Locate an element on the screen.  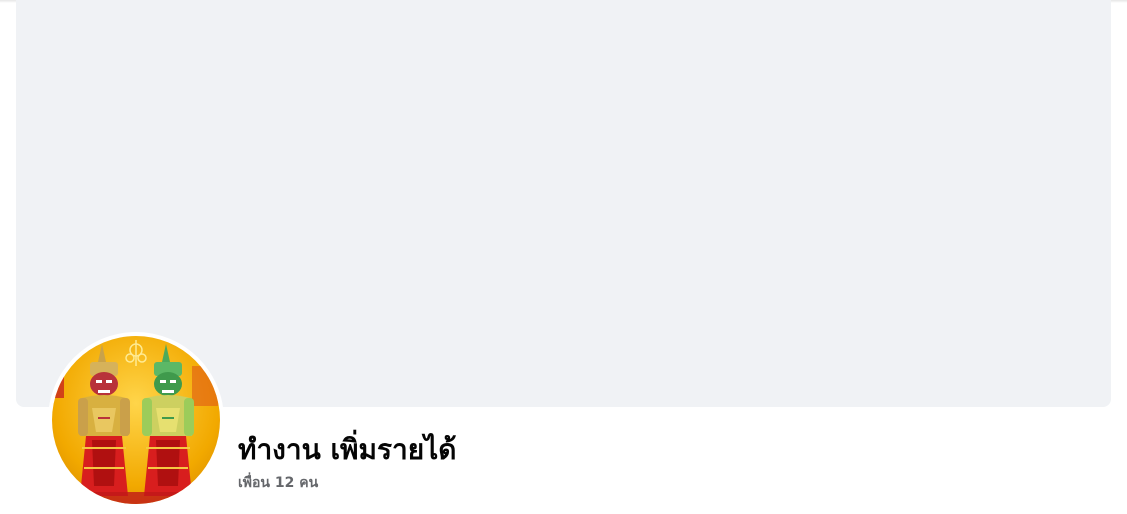
profile-picture is located at coordinates (136, 420).